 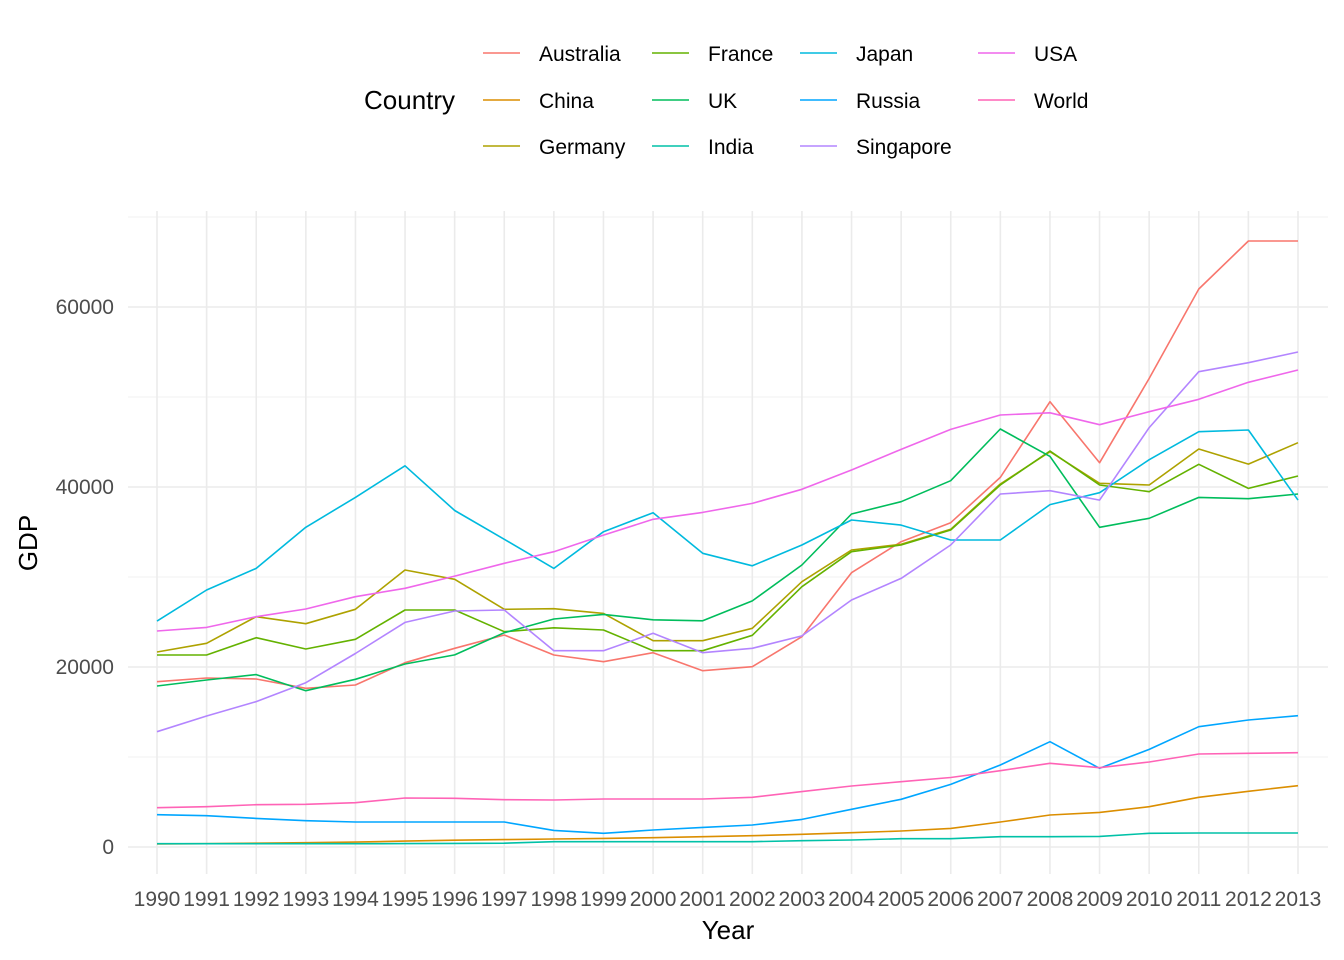 I want to click on y-axis-title: GDP, so click(x=28, y=543).